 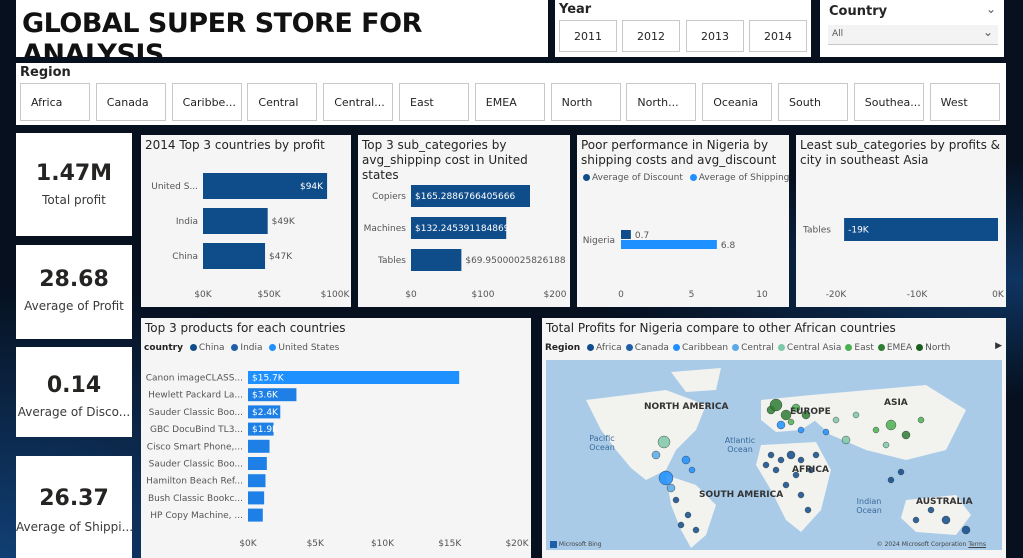 I want to click on country-selected-value: All, so click(x=838, y=34).